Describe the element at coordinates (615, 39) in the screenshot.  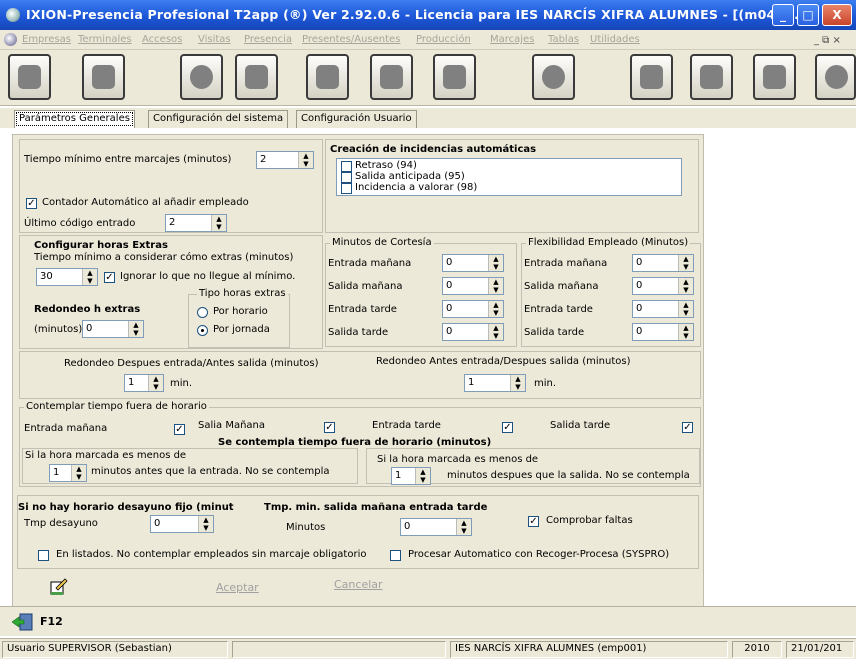
I see `menu-utilidades: Utilidades` at that location.